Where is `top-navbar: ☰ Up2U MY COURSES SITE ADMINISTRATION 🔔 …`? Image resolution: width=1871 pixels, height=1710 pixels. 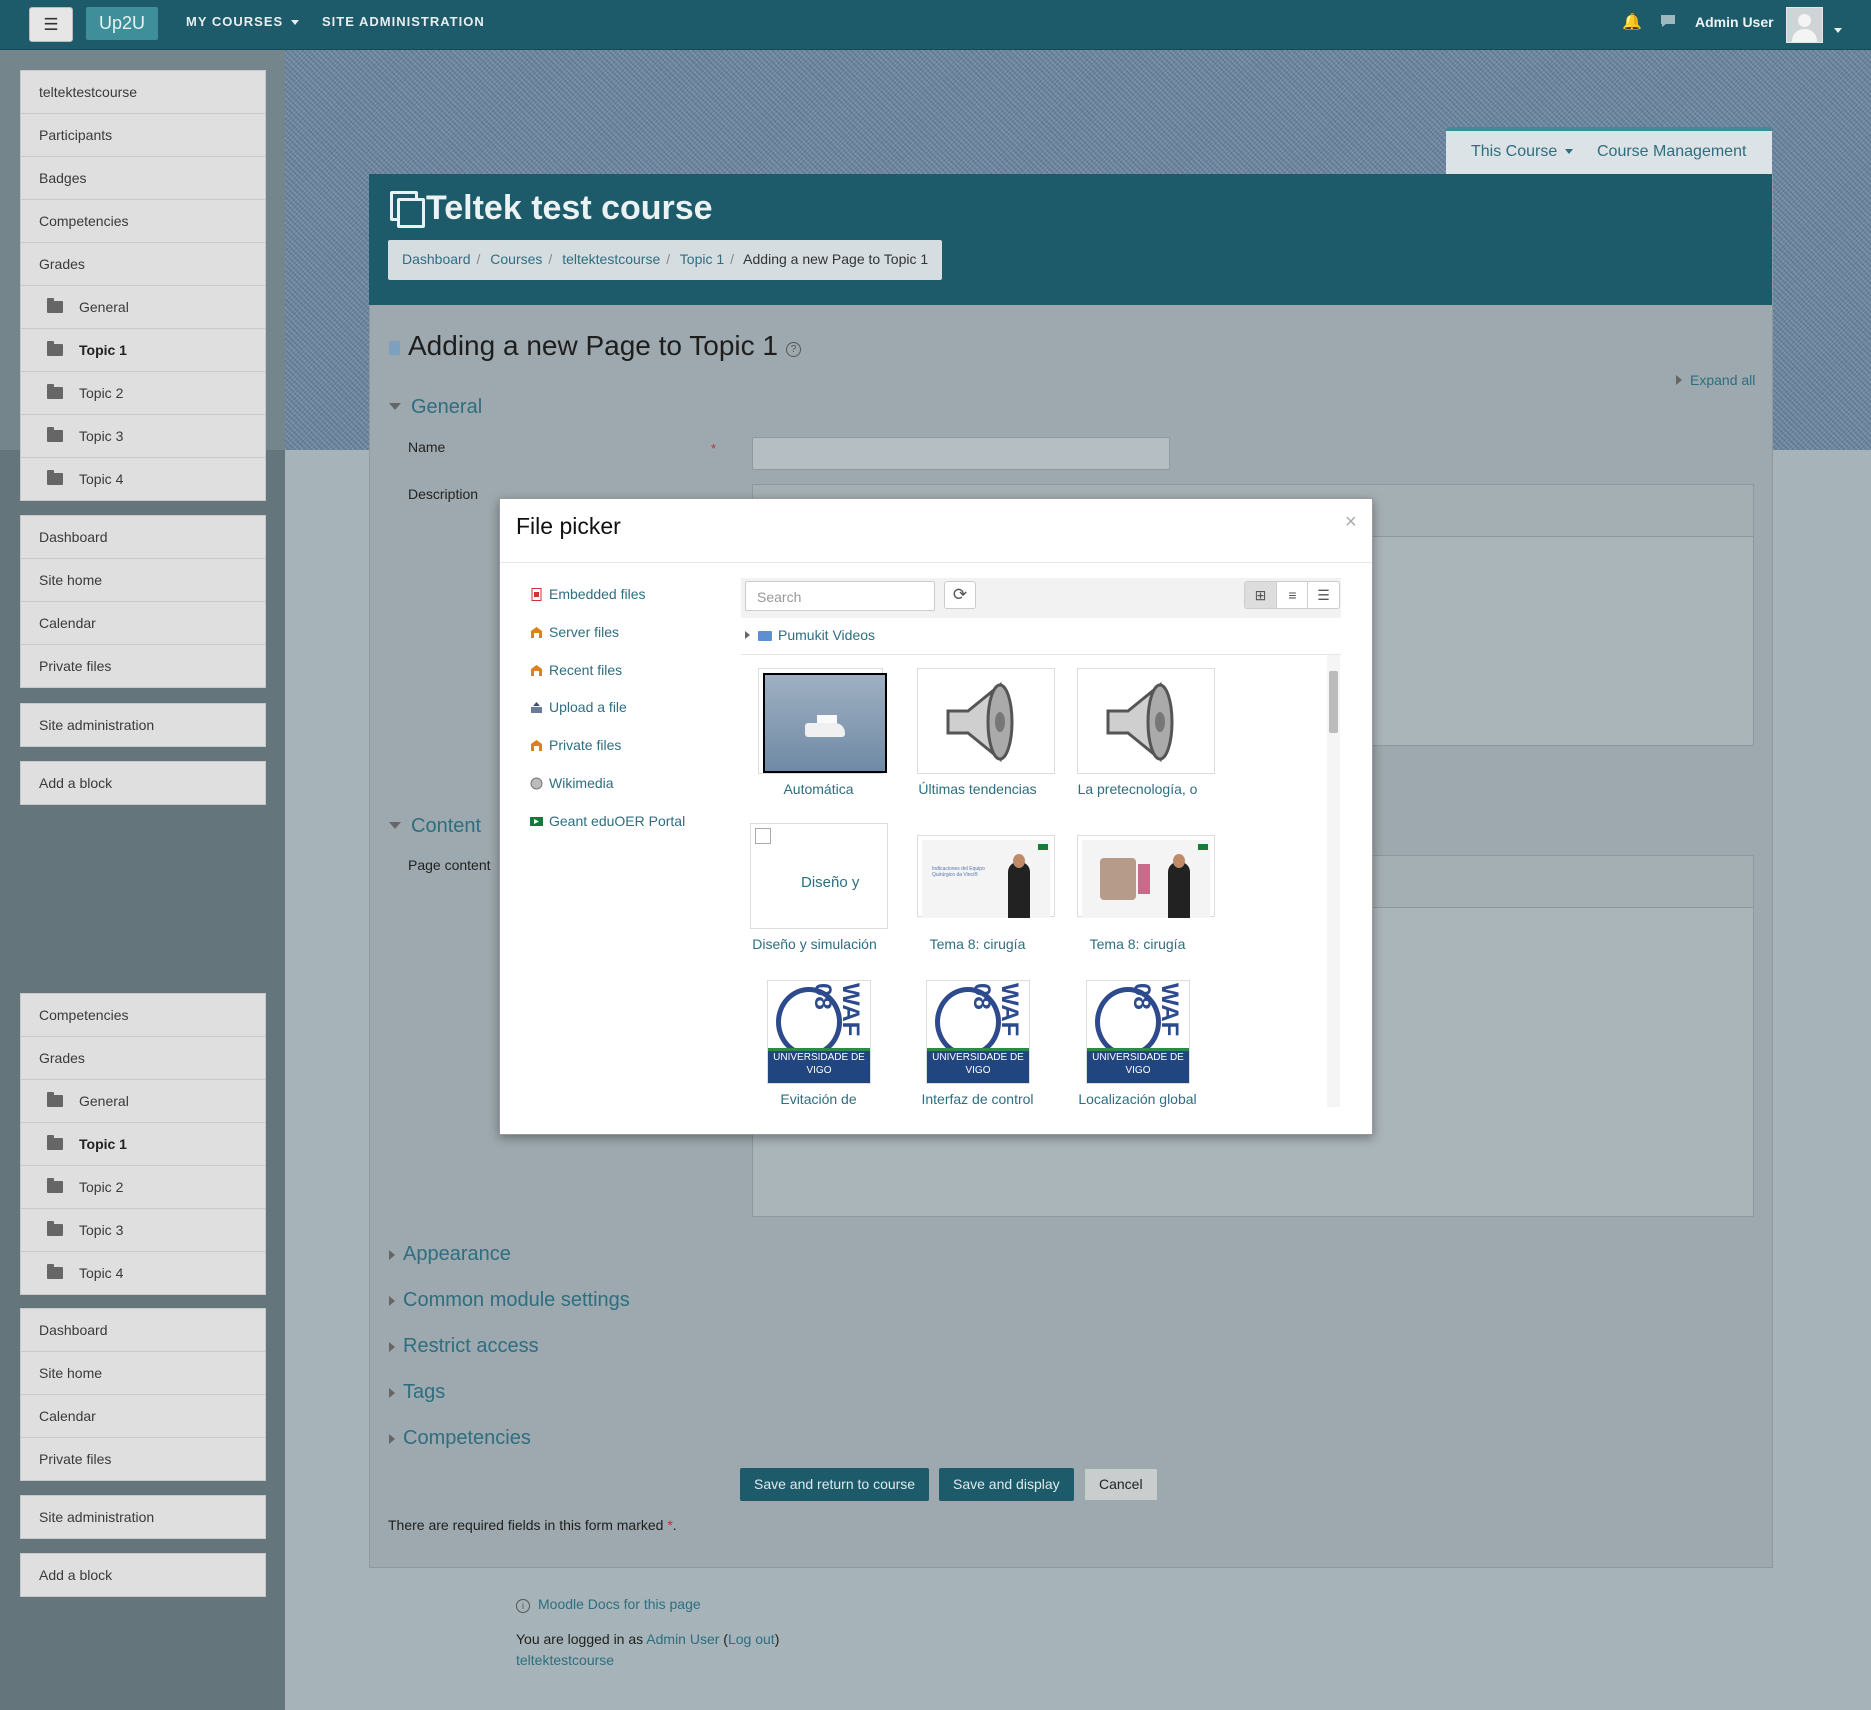 top-navbar: ☰ Up2U MY COURSES SITE ADMINISTRATION 🔔 … is located at coordinates (935, 25).